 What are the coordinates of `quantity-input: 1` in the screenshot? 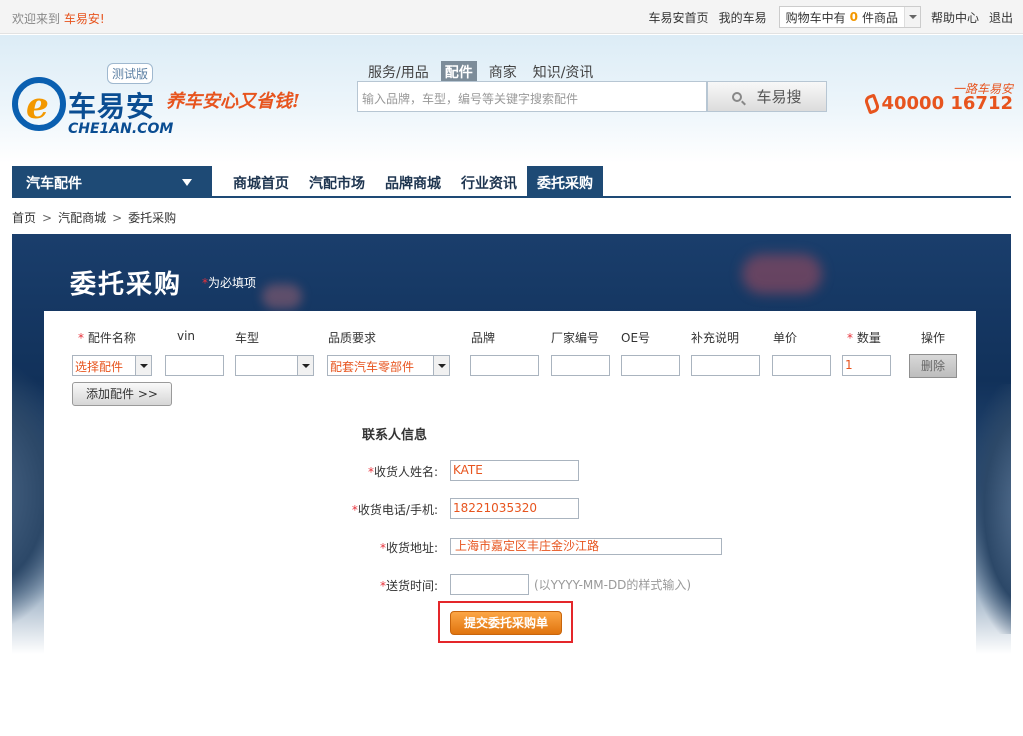 It's located at (866, 365).